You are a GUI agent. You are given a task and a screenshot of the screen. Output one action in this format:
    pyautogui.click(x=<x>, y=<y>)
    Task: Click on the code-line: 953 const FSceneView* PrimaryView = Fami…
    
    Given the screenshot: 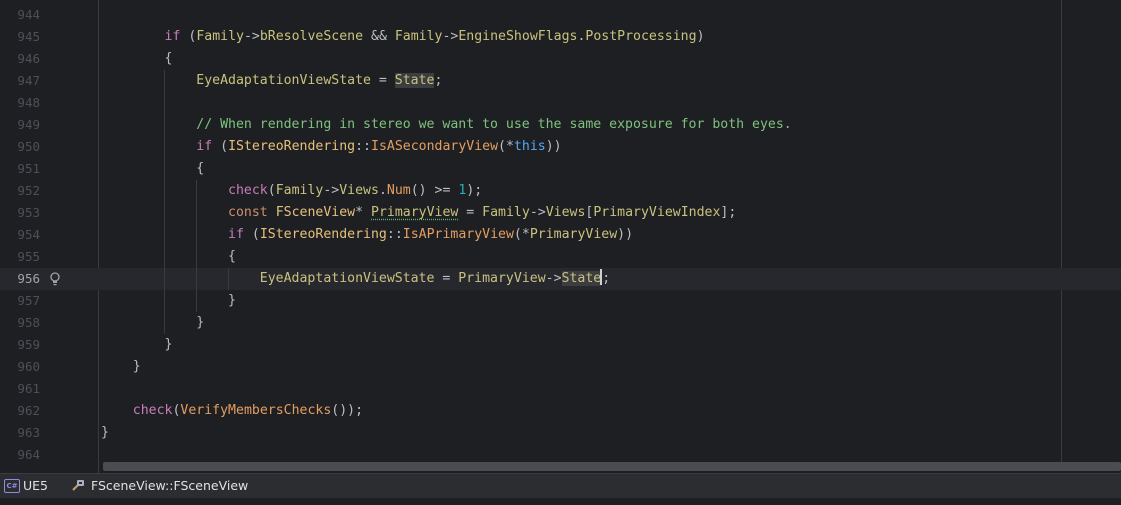 What is the action you would take?
    pyautogui.click(x=560, y=213)
    